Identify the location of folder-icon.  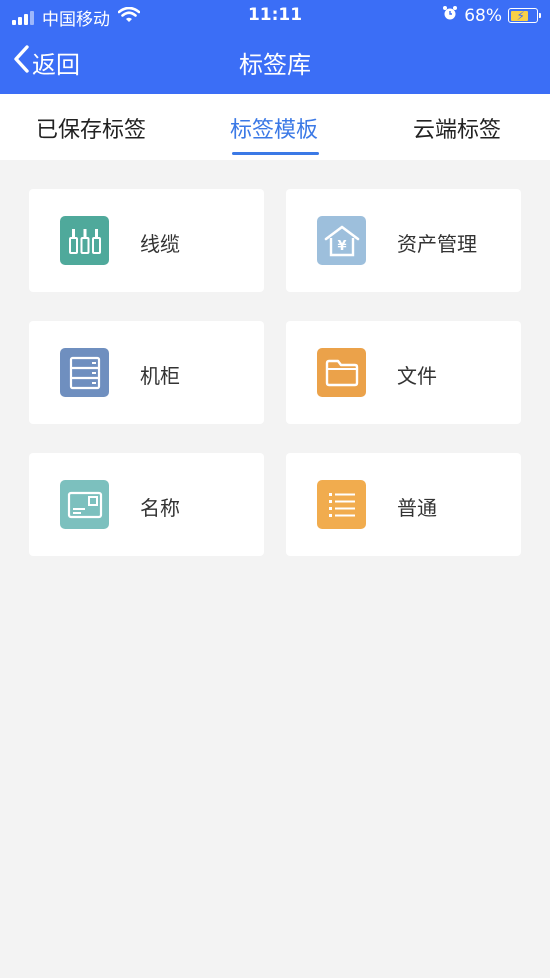
(341, 372).